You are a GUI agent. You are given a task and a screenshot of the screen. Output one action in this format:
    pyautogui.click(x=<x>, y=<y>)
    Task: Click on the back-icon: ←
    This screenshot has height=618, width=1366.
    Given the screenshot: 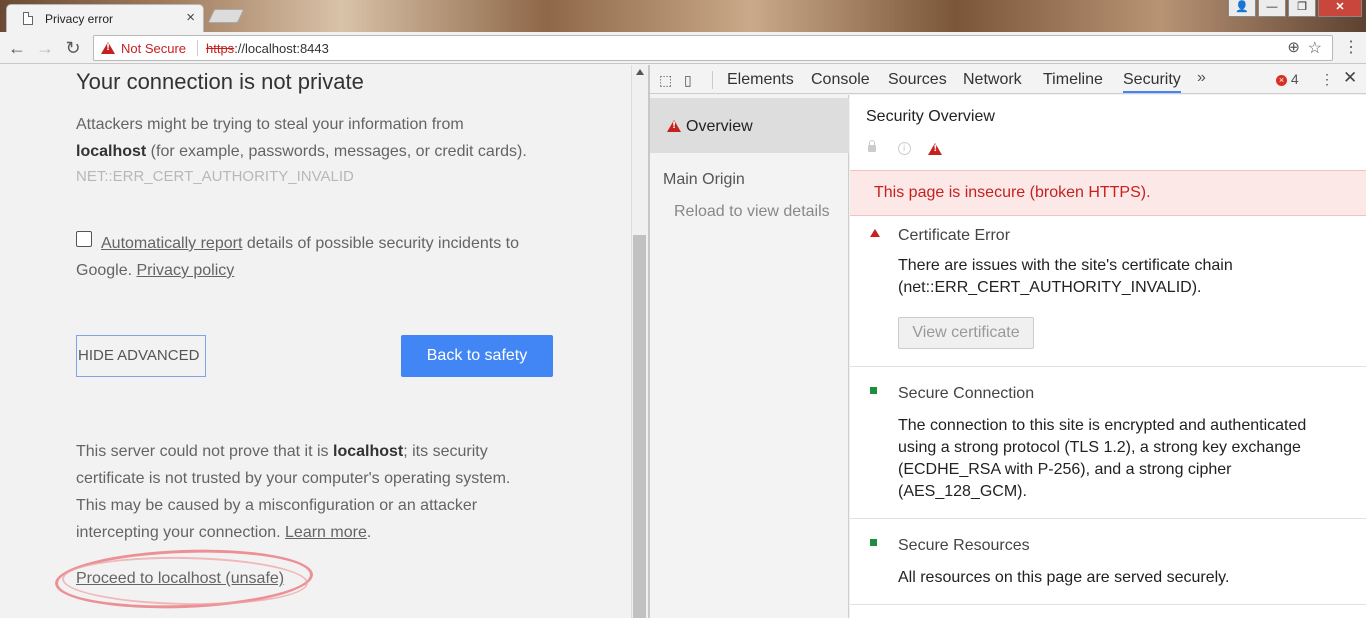 What is the action you would take?
    pyautogui.click(x=17, y=48)
    